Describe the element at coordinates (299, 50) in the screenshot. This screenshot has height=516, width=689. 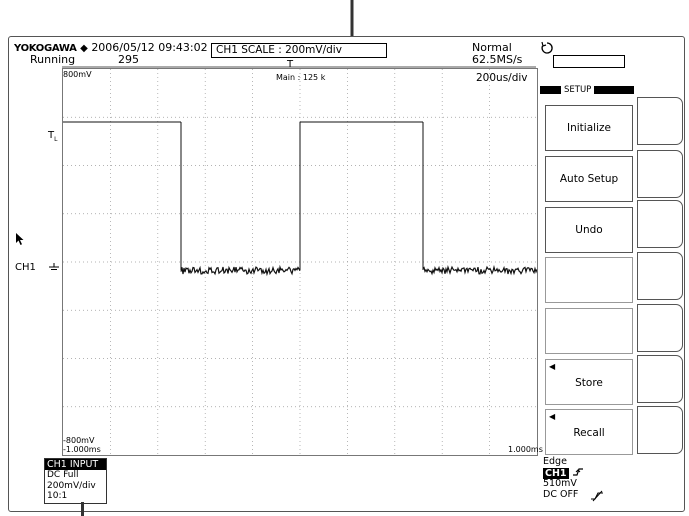
I see `scale-readout: CH1 SCALE : 200mV/div` at that location.